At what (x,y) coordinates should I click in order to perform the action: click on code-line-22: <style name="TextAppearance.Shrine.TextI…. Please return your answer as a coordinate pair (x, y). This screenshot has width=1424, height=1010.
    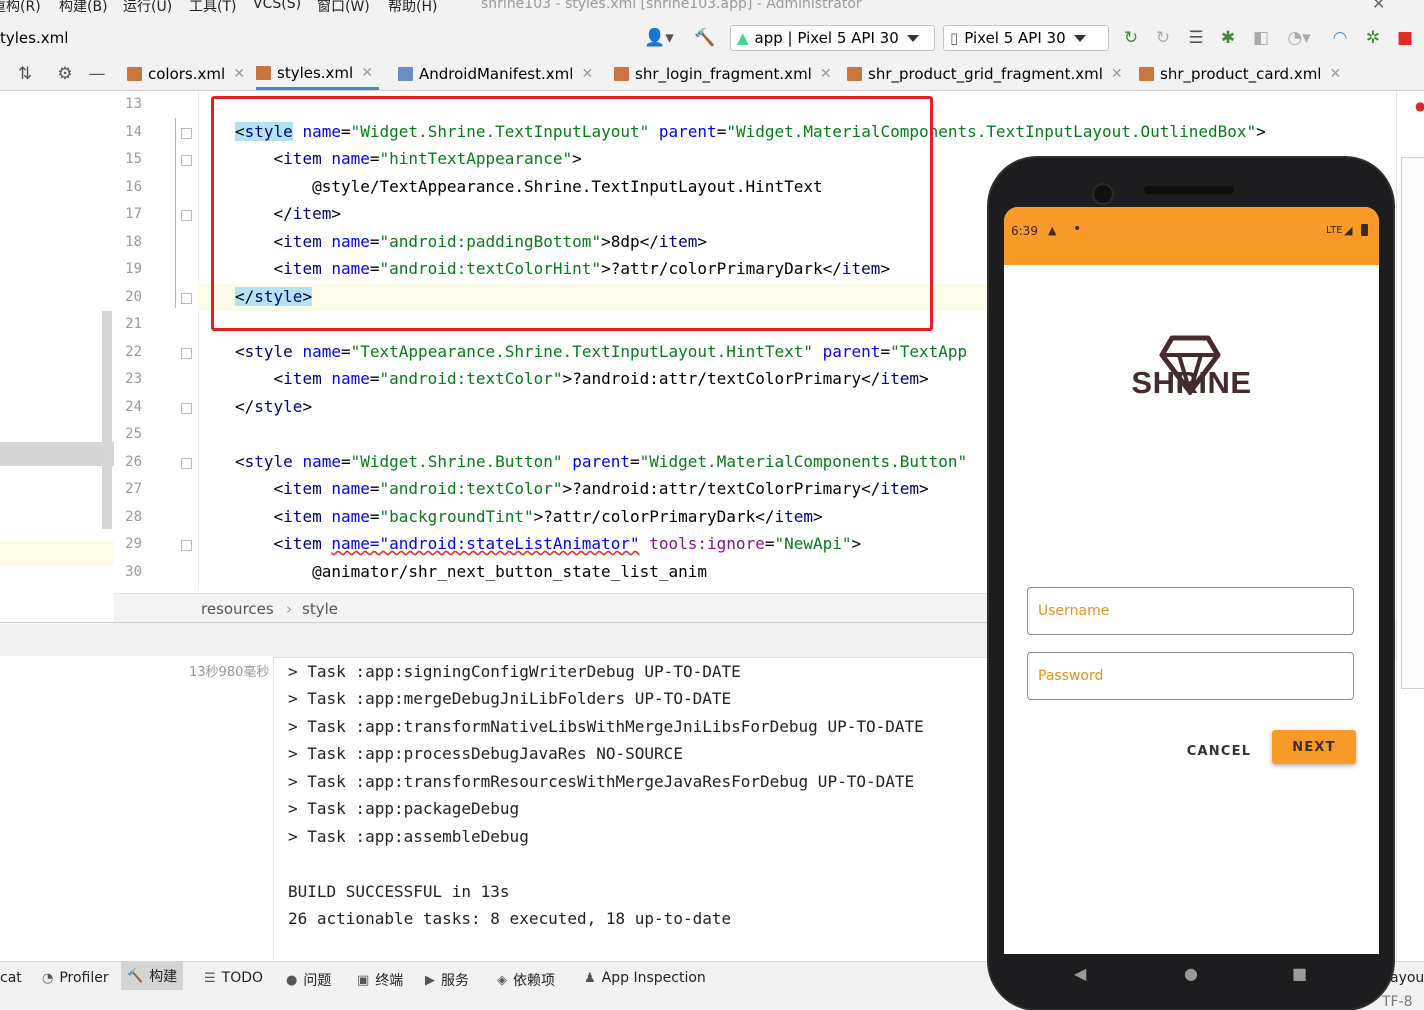
    Looking at the image, I should click on (601, 351).